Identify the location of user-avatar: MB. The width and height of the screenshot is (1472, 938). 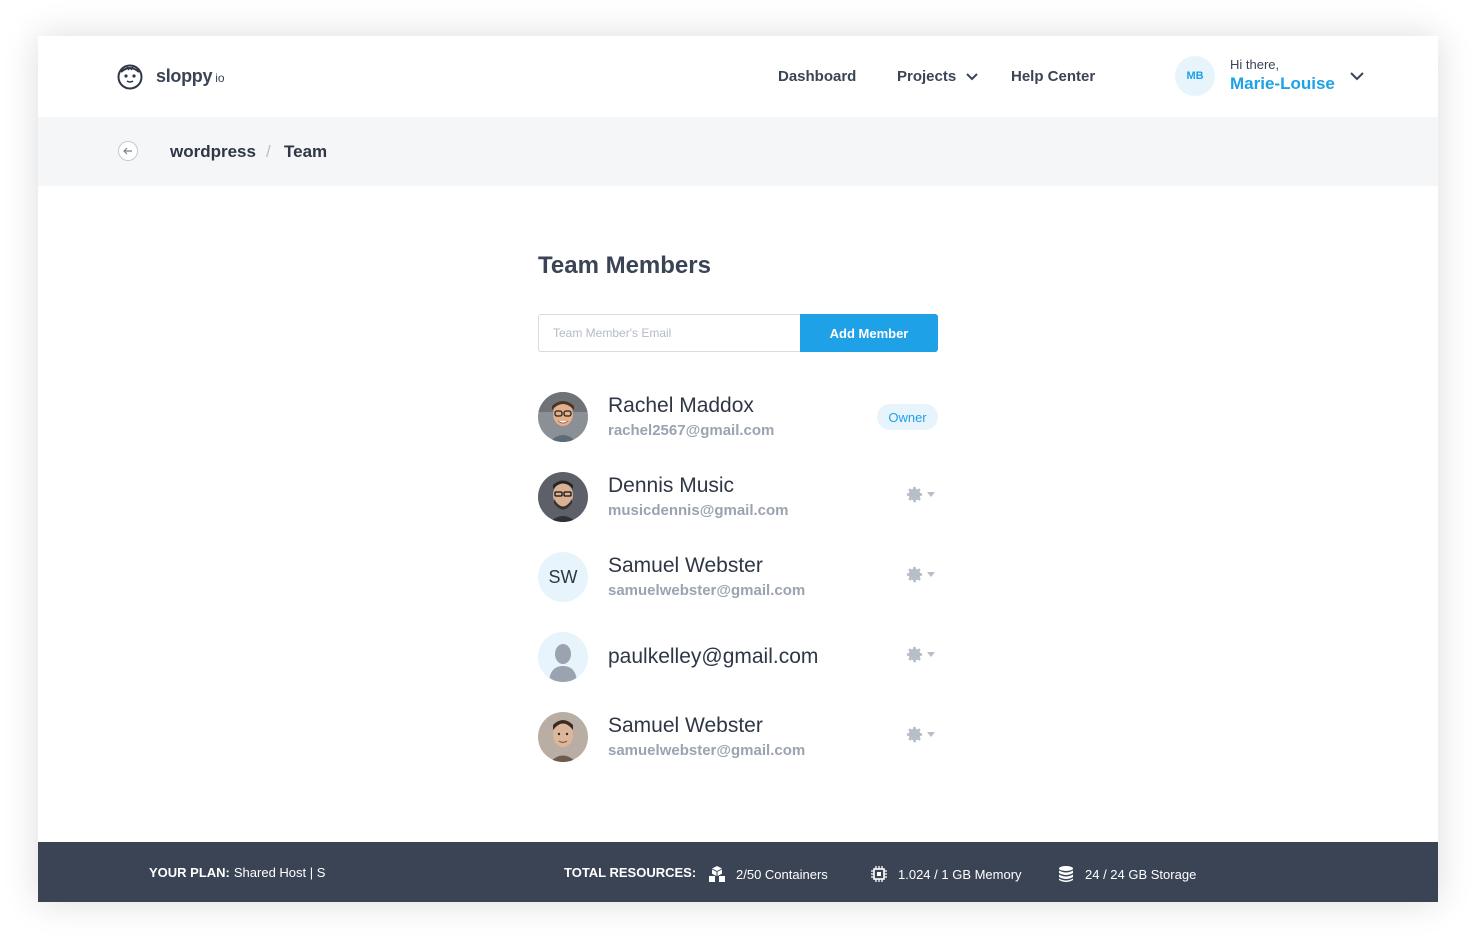
(1195, 76).